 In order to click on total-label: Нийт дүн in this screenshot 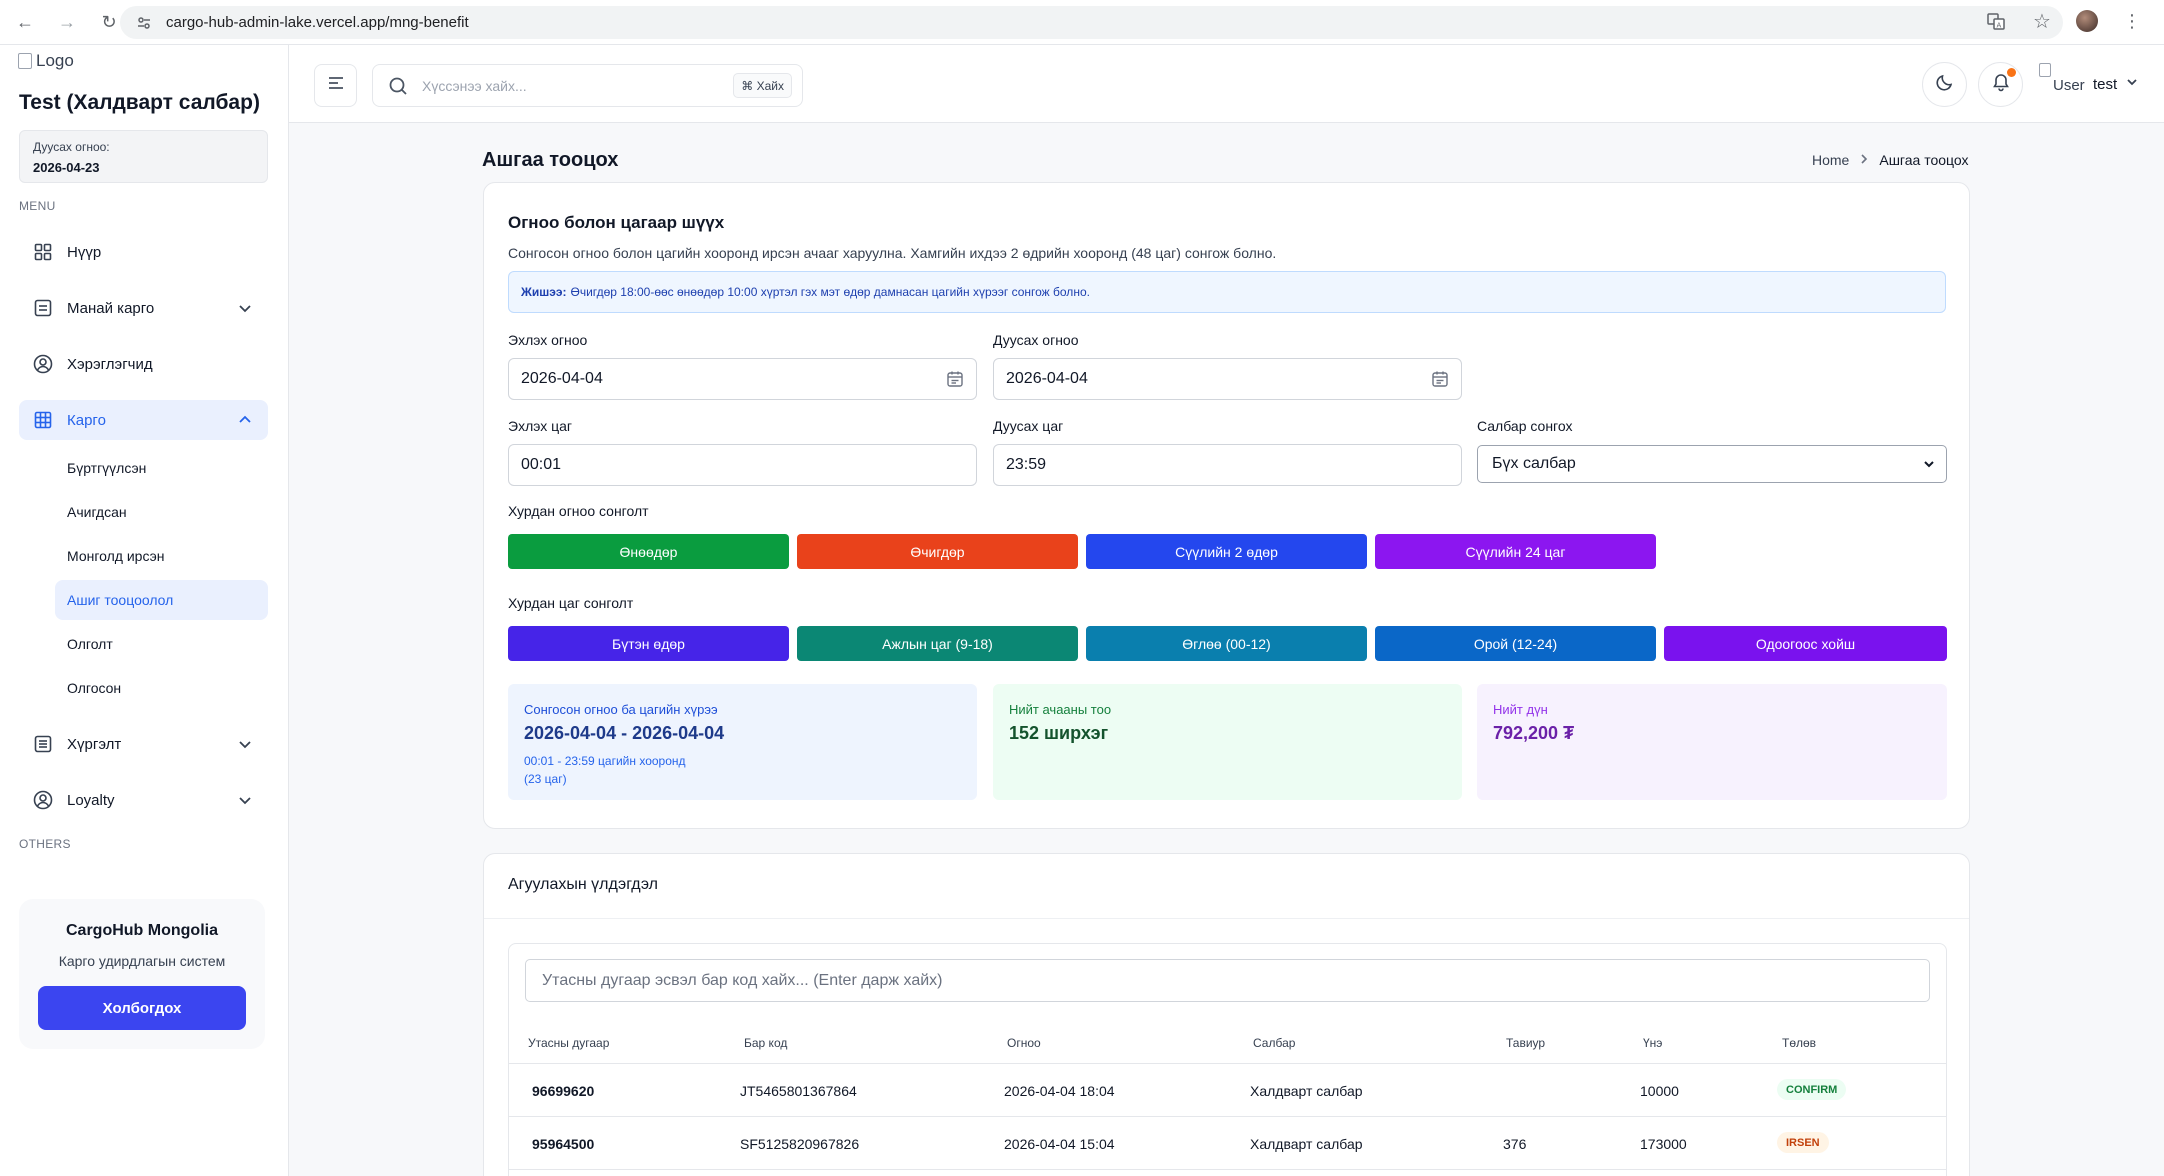, I will do `click(1520, 709)`.